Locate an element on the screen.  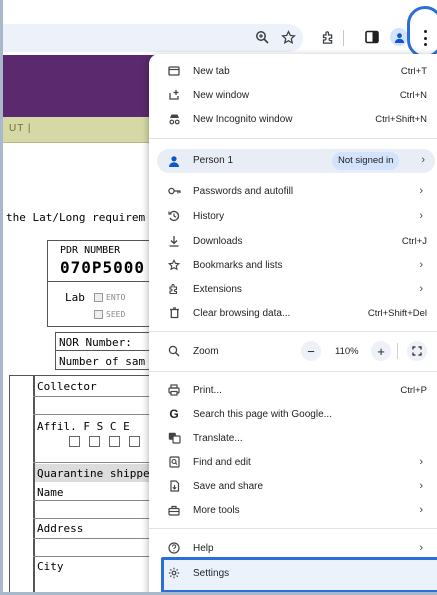
seed-checkbox is located at coordinates (98, 314).